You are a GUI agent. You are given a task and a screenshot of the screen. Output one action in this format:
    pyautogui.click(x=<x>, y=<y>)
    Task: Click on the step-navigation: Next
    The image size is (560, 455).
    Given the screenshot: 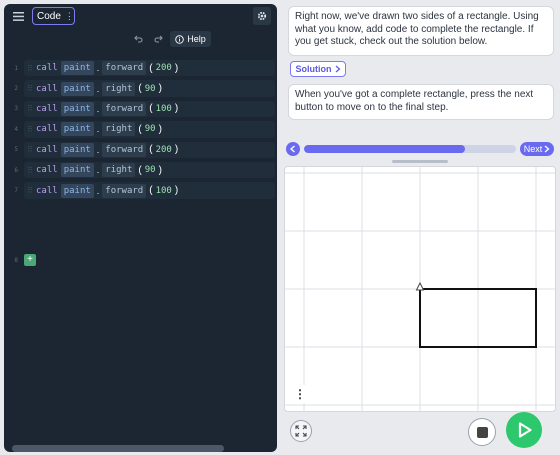 What is the action you would take?
    pyautogui.click(x=420, y=149)
    